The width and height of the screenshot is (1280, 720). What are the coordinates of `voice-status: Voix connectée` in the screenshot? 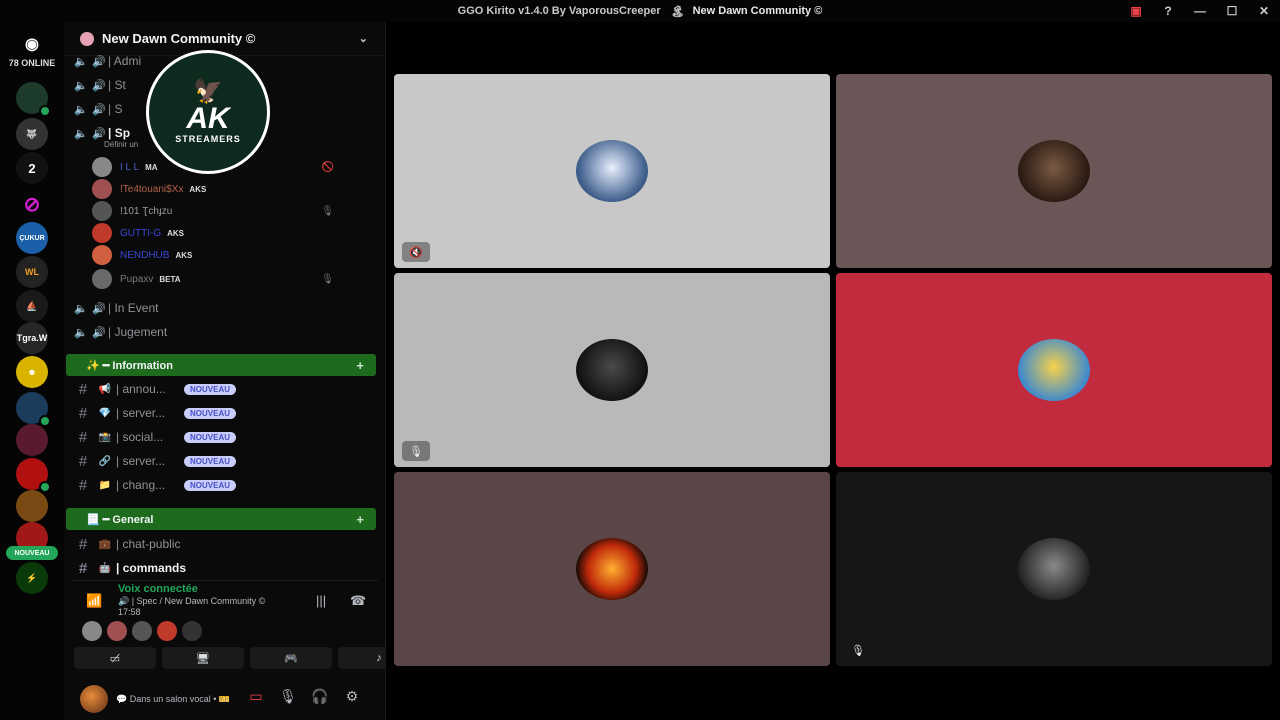 It's located at (158, 589).